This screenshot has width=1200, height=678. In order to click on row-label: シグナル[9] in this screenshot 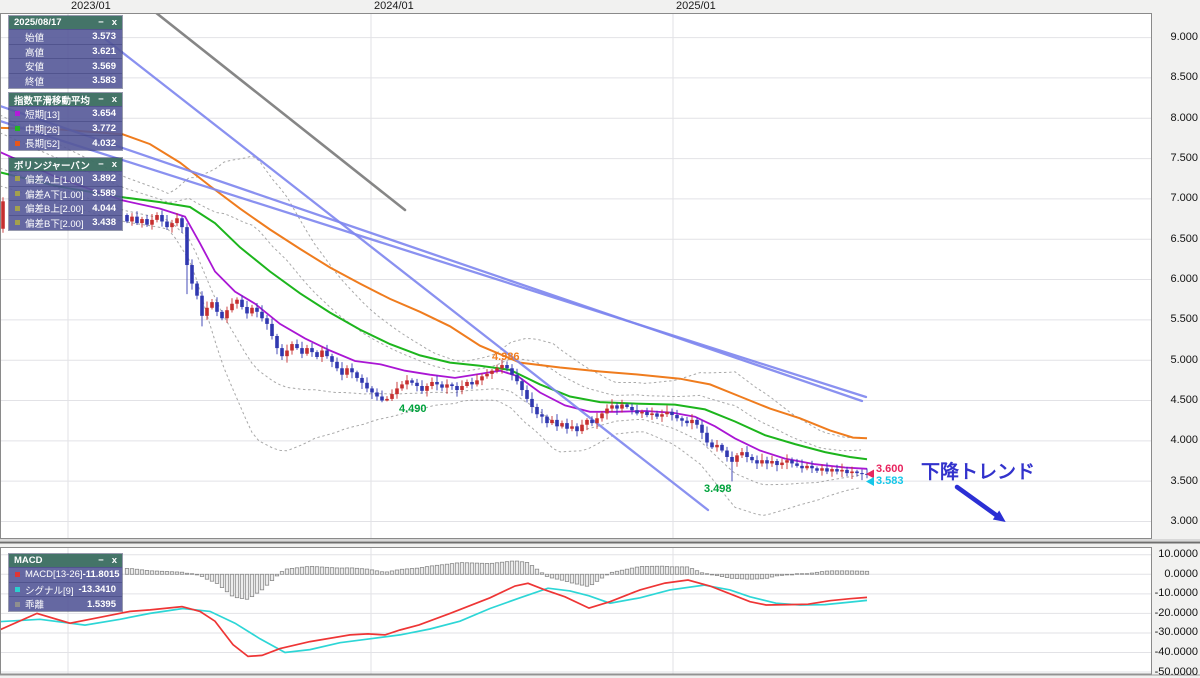, I will do `click(49, 591)`.